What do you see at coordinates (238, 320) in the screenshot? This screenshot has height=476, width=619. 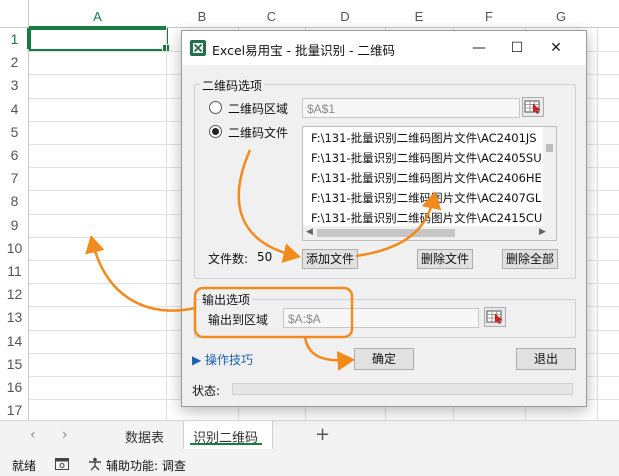 I see `output-range-label: 输出到区域` at bounding box center [238, 320].